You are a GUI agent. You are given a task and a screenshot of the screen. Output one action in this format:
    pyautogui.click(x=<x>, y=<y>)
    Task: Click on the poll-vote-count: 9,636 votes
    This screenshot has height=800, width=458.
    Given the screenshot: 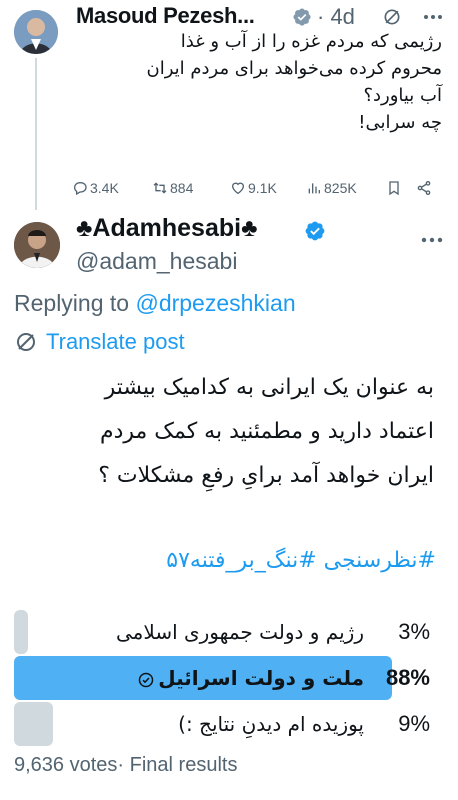 What is the action you would take?
    pyautogui.click(x=66, y=765)
    